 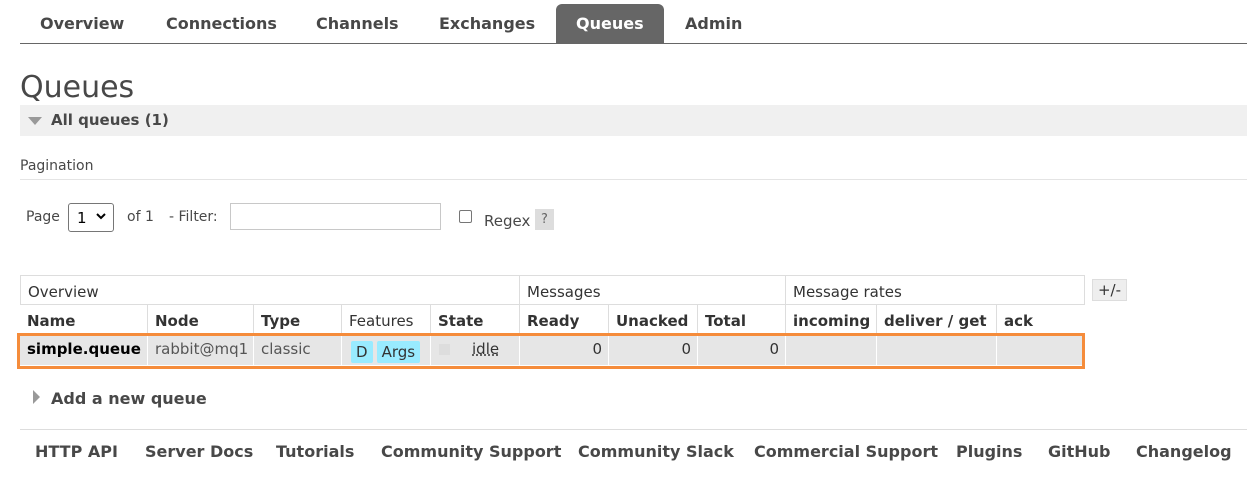 I want to click on column-toggle-button: +/-, so click(x=1109, y=290).